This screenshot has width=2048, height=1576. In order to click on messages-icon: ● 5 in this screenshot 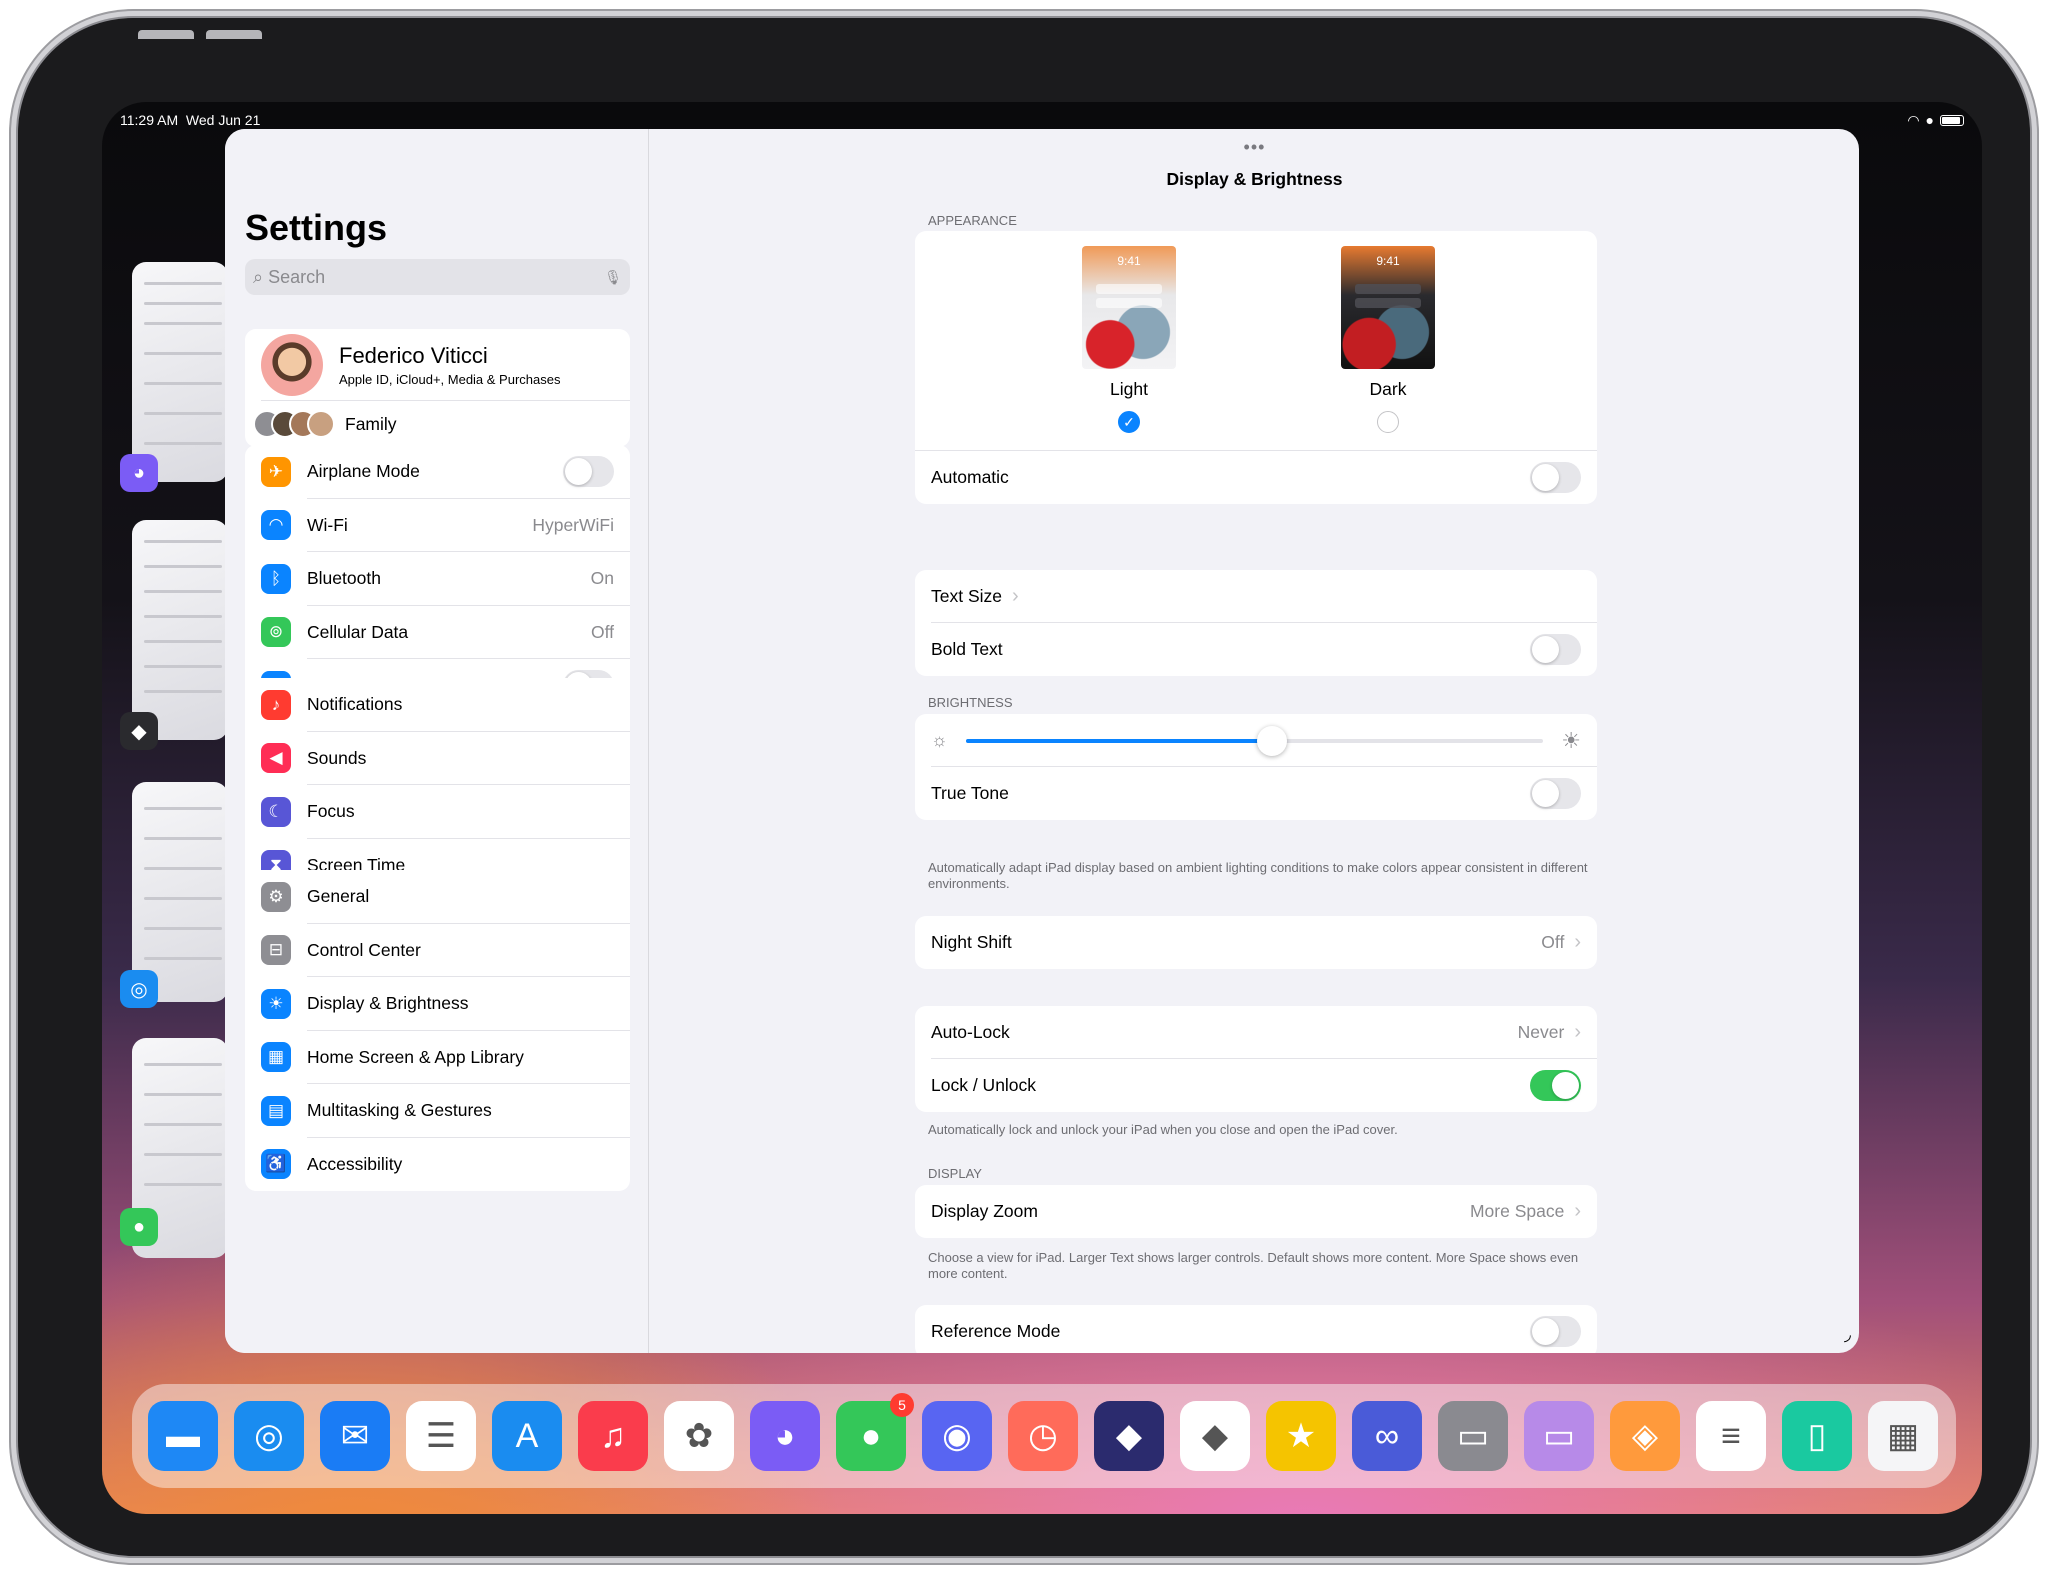, I will do `click(875, 1432)`.